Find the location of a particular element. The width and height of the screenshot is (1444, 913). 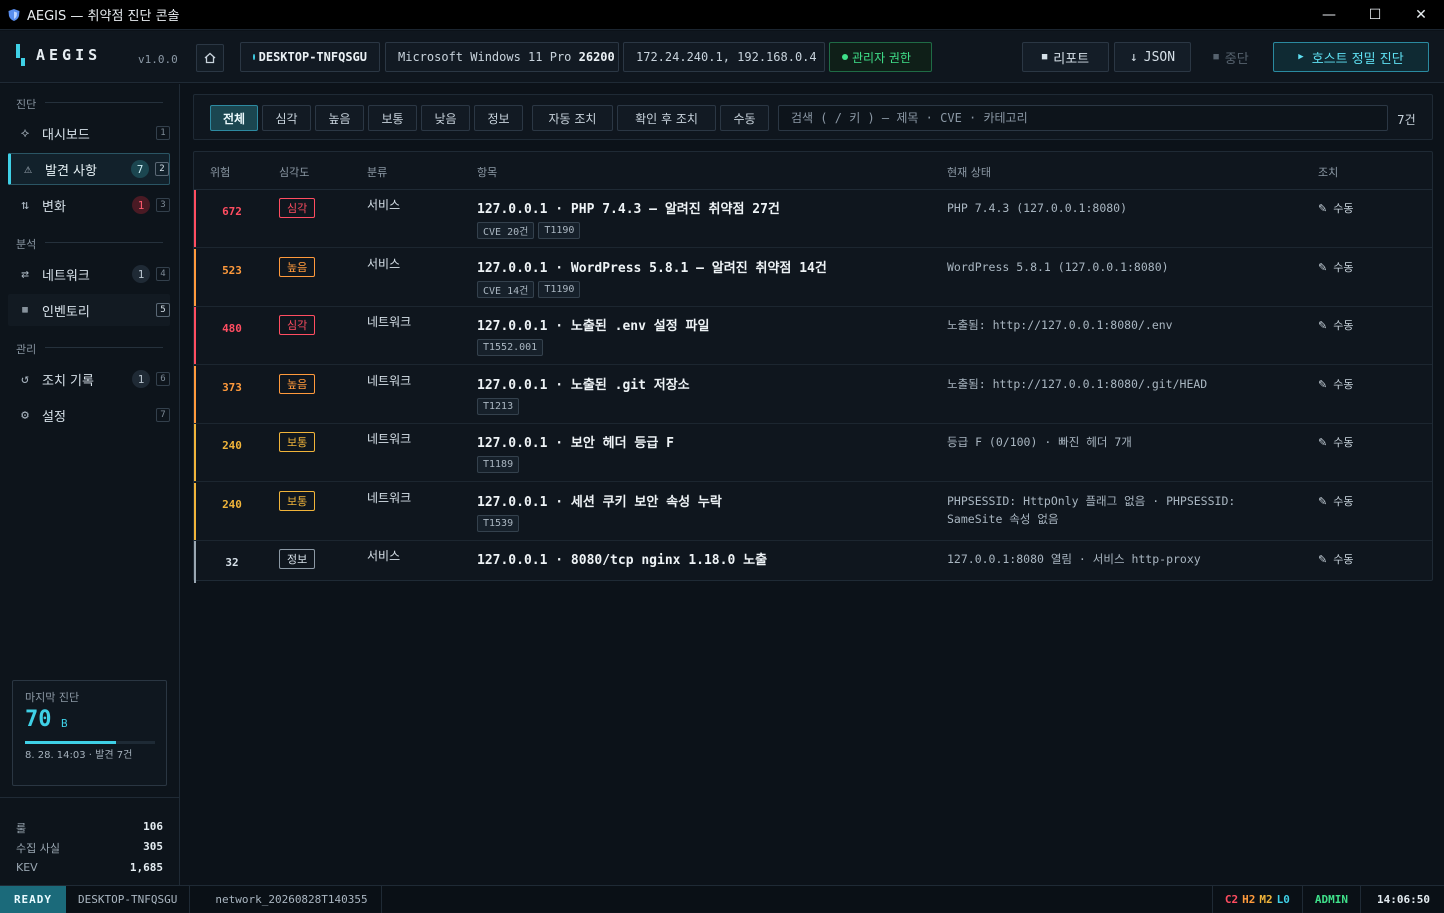

findings-count-badge: 7 is located at coordinates (140, 169).